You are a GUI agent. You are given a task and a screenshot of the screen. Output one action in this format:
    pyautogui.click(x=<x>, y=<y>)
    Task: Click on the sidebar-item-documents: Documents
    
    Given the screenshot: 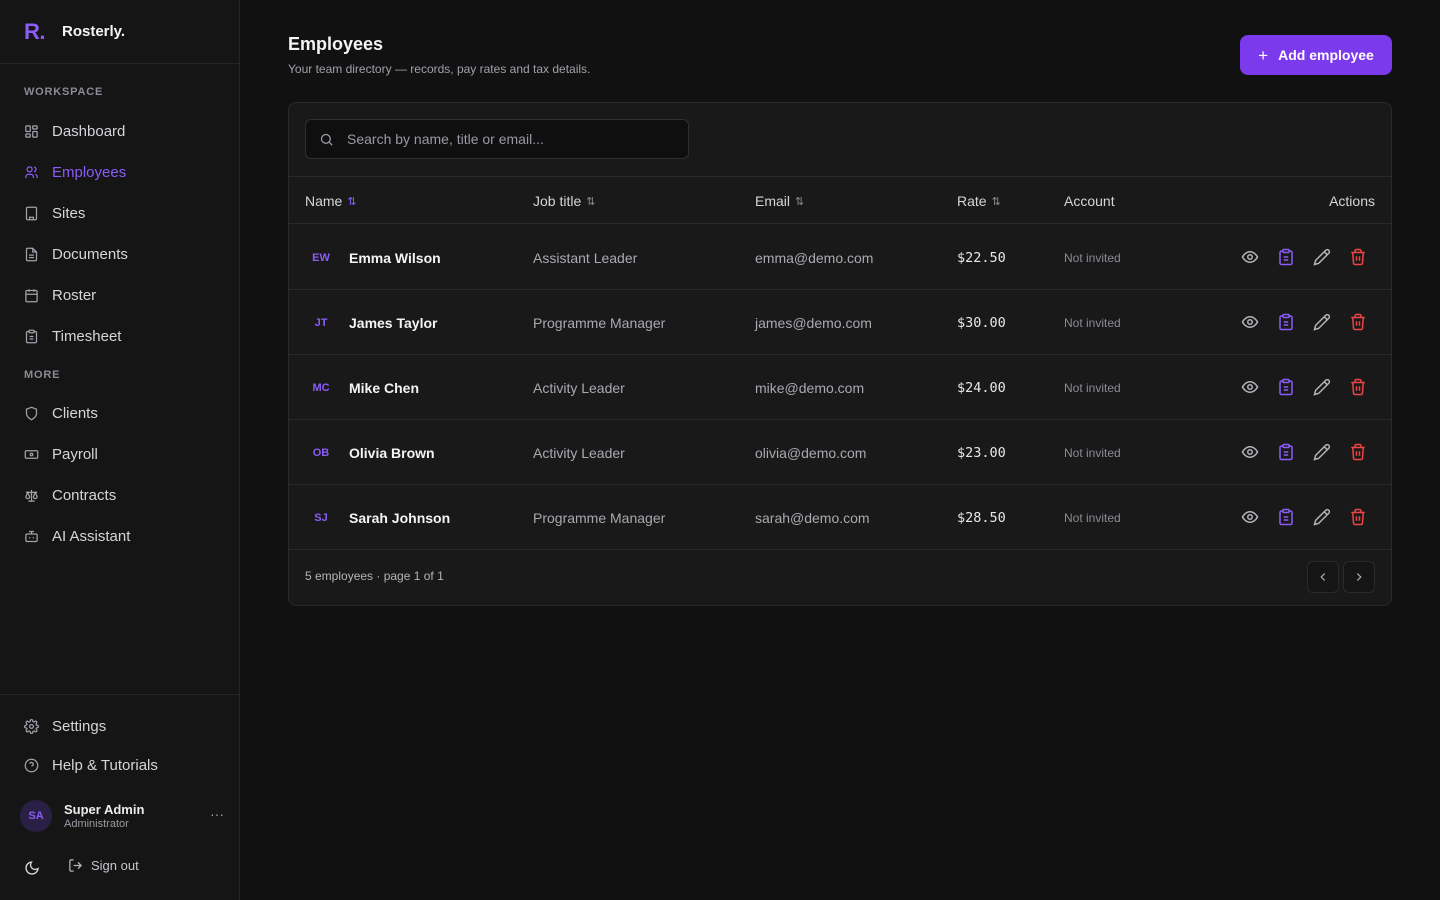 What is the action you would take?
    pyautogui.click(x=123, y=254)
    